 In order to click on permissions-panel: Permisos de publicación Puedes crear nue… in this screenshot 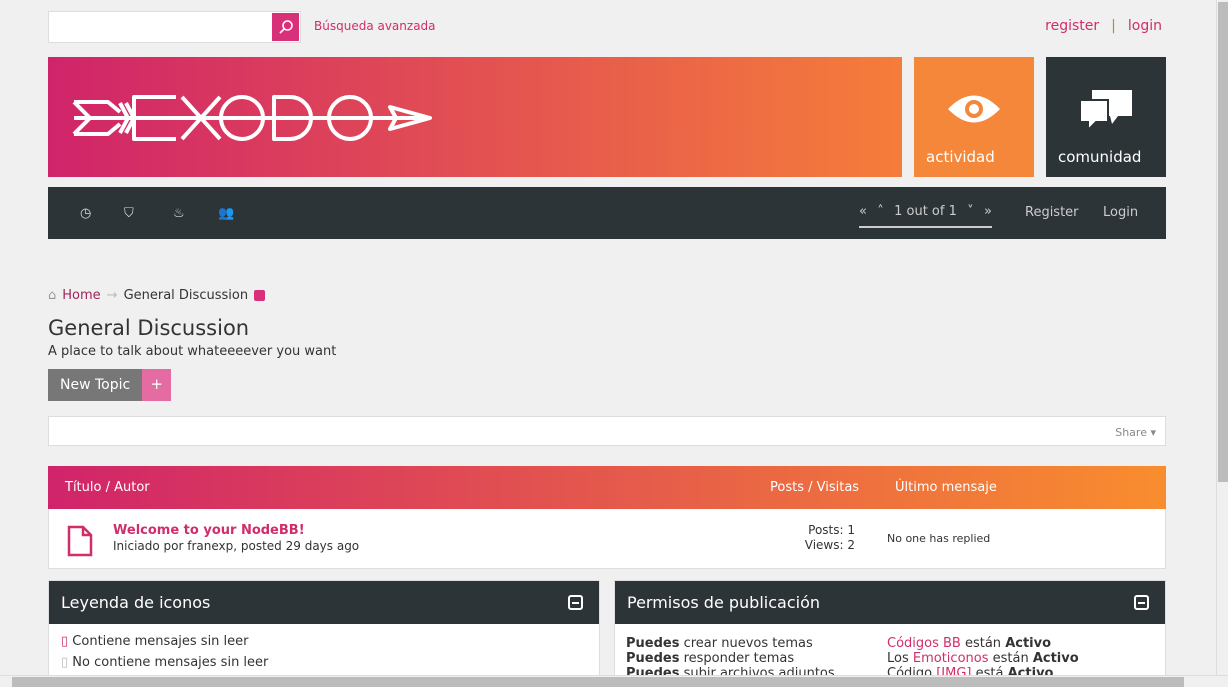, I will do `click(890, 630)`.